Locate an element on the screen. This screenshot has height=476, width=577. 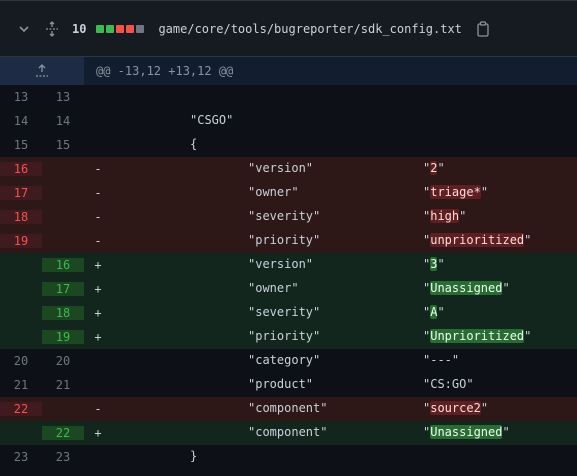
config-key: "version" is located at coordinates (281, 264).